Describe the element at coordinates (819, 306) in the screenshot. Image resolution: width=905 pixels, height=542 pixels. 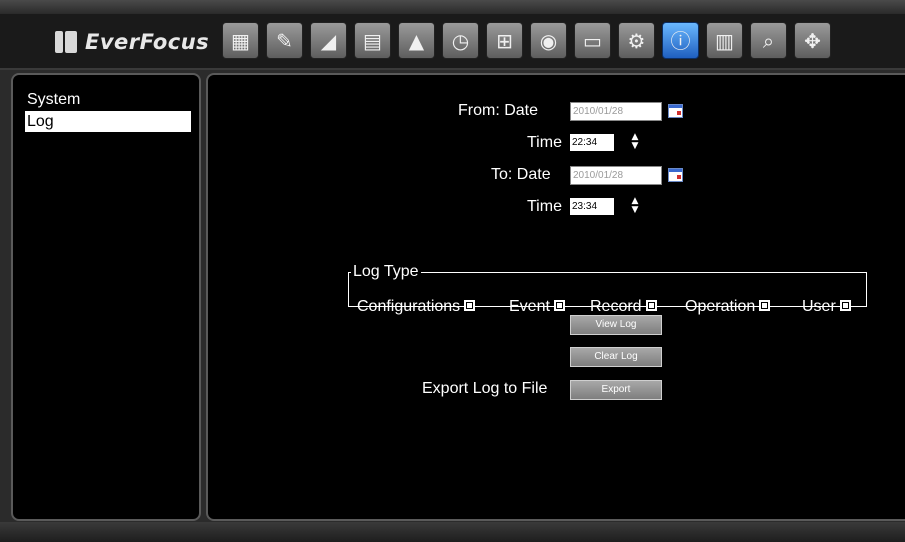
I see `user-label: User` at that location.